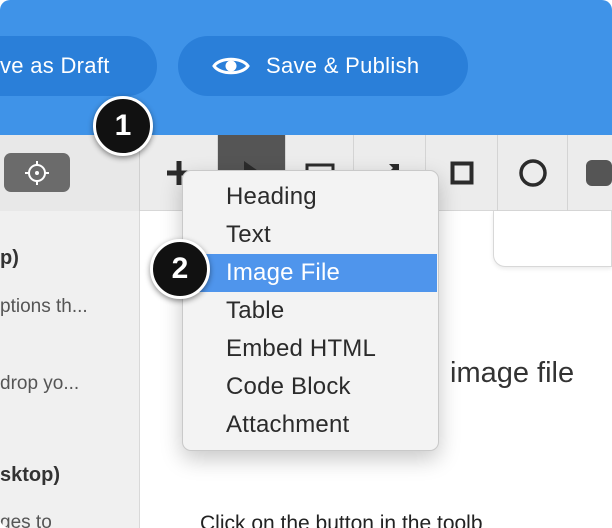  Describe the element at coordinates (310, 235) in the screenshot. I see `menu-item-text: Text` at that location.